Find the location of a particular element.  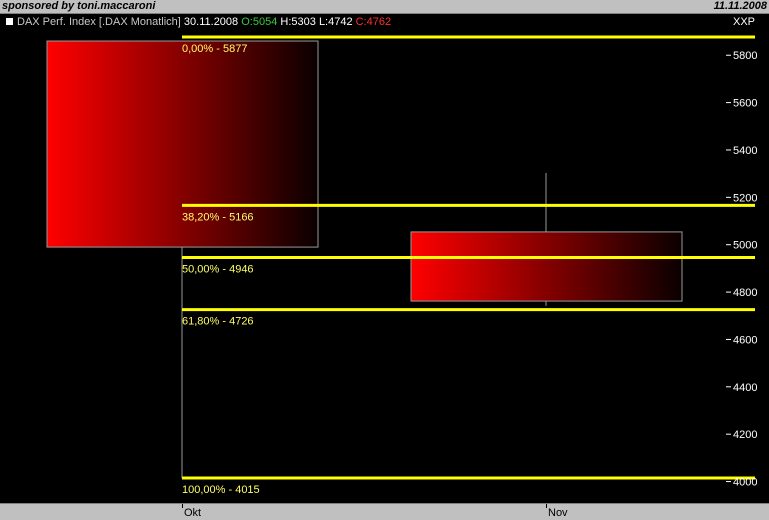

y-tick-label: 5000 is located at coordinates (745, 246).